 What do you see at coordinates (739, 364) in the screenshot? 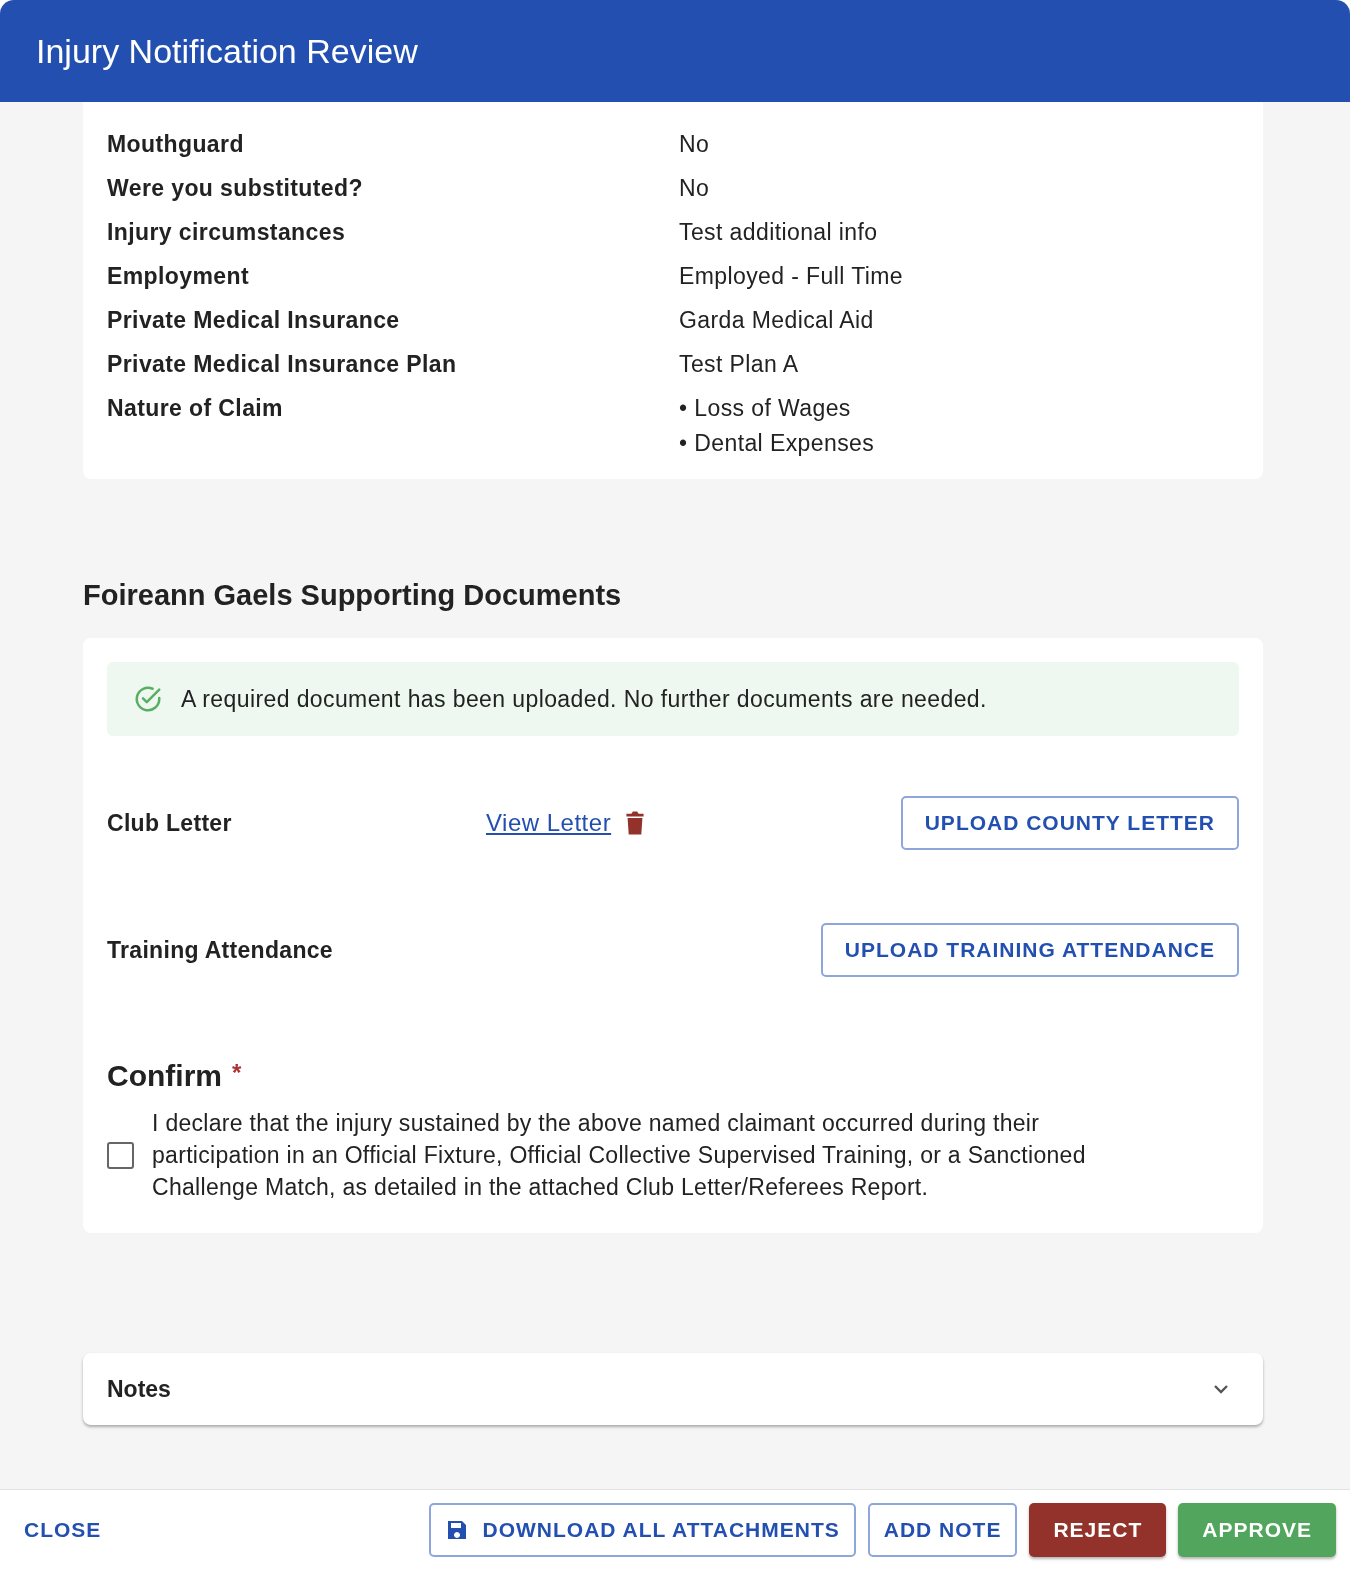
I see `detail-value: Test Plan A` at bounding box center [739, 364].